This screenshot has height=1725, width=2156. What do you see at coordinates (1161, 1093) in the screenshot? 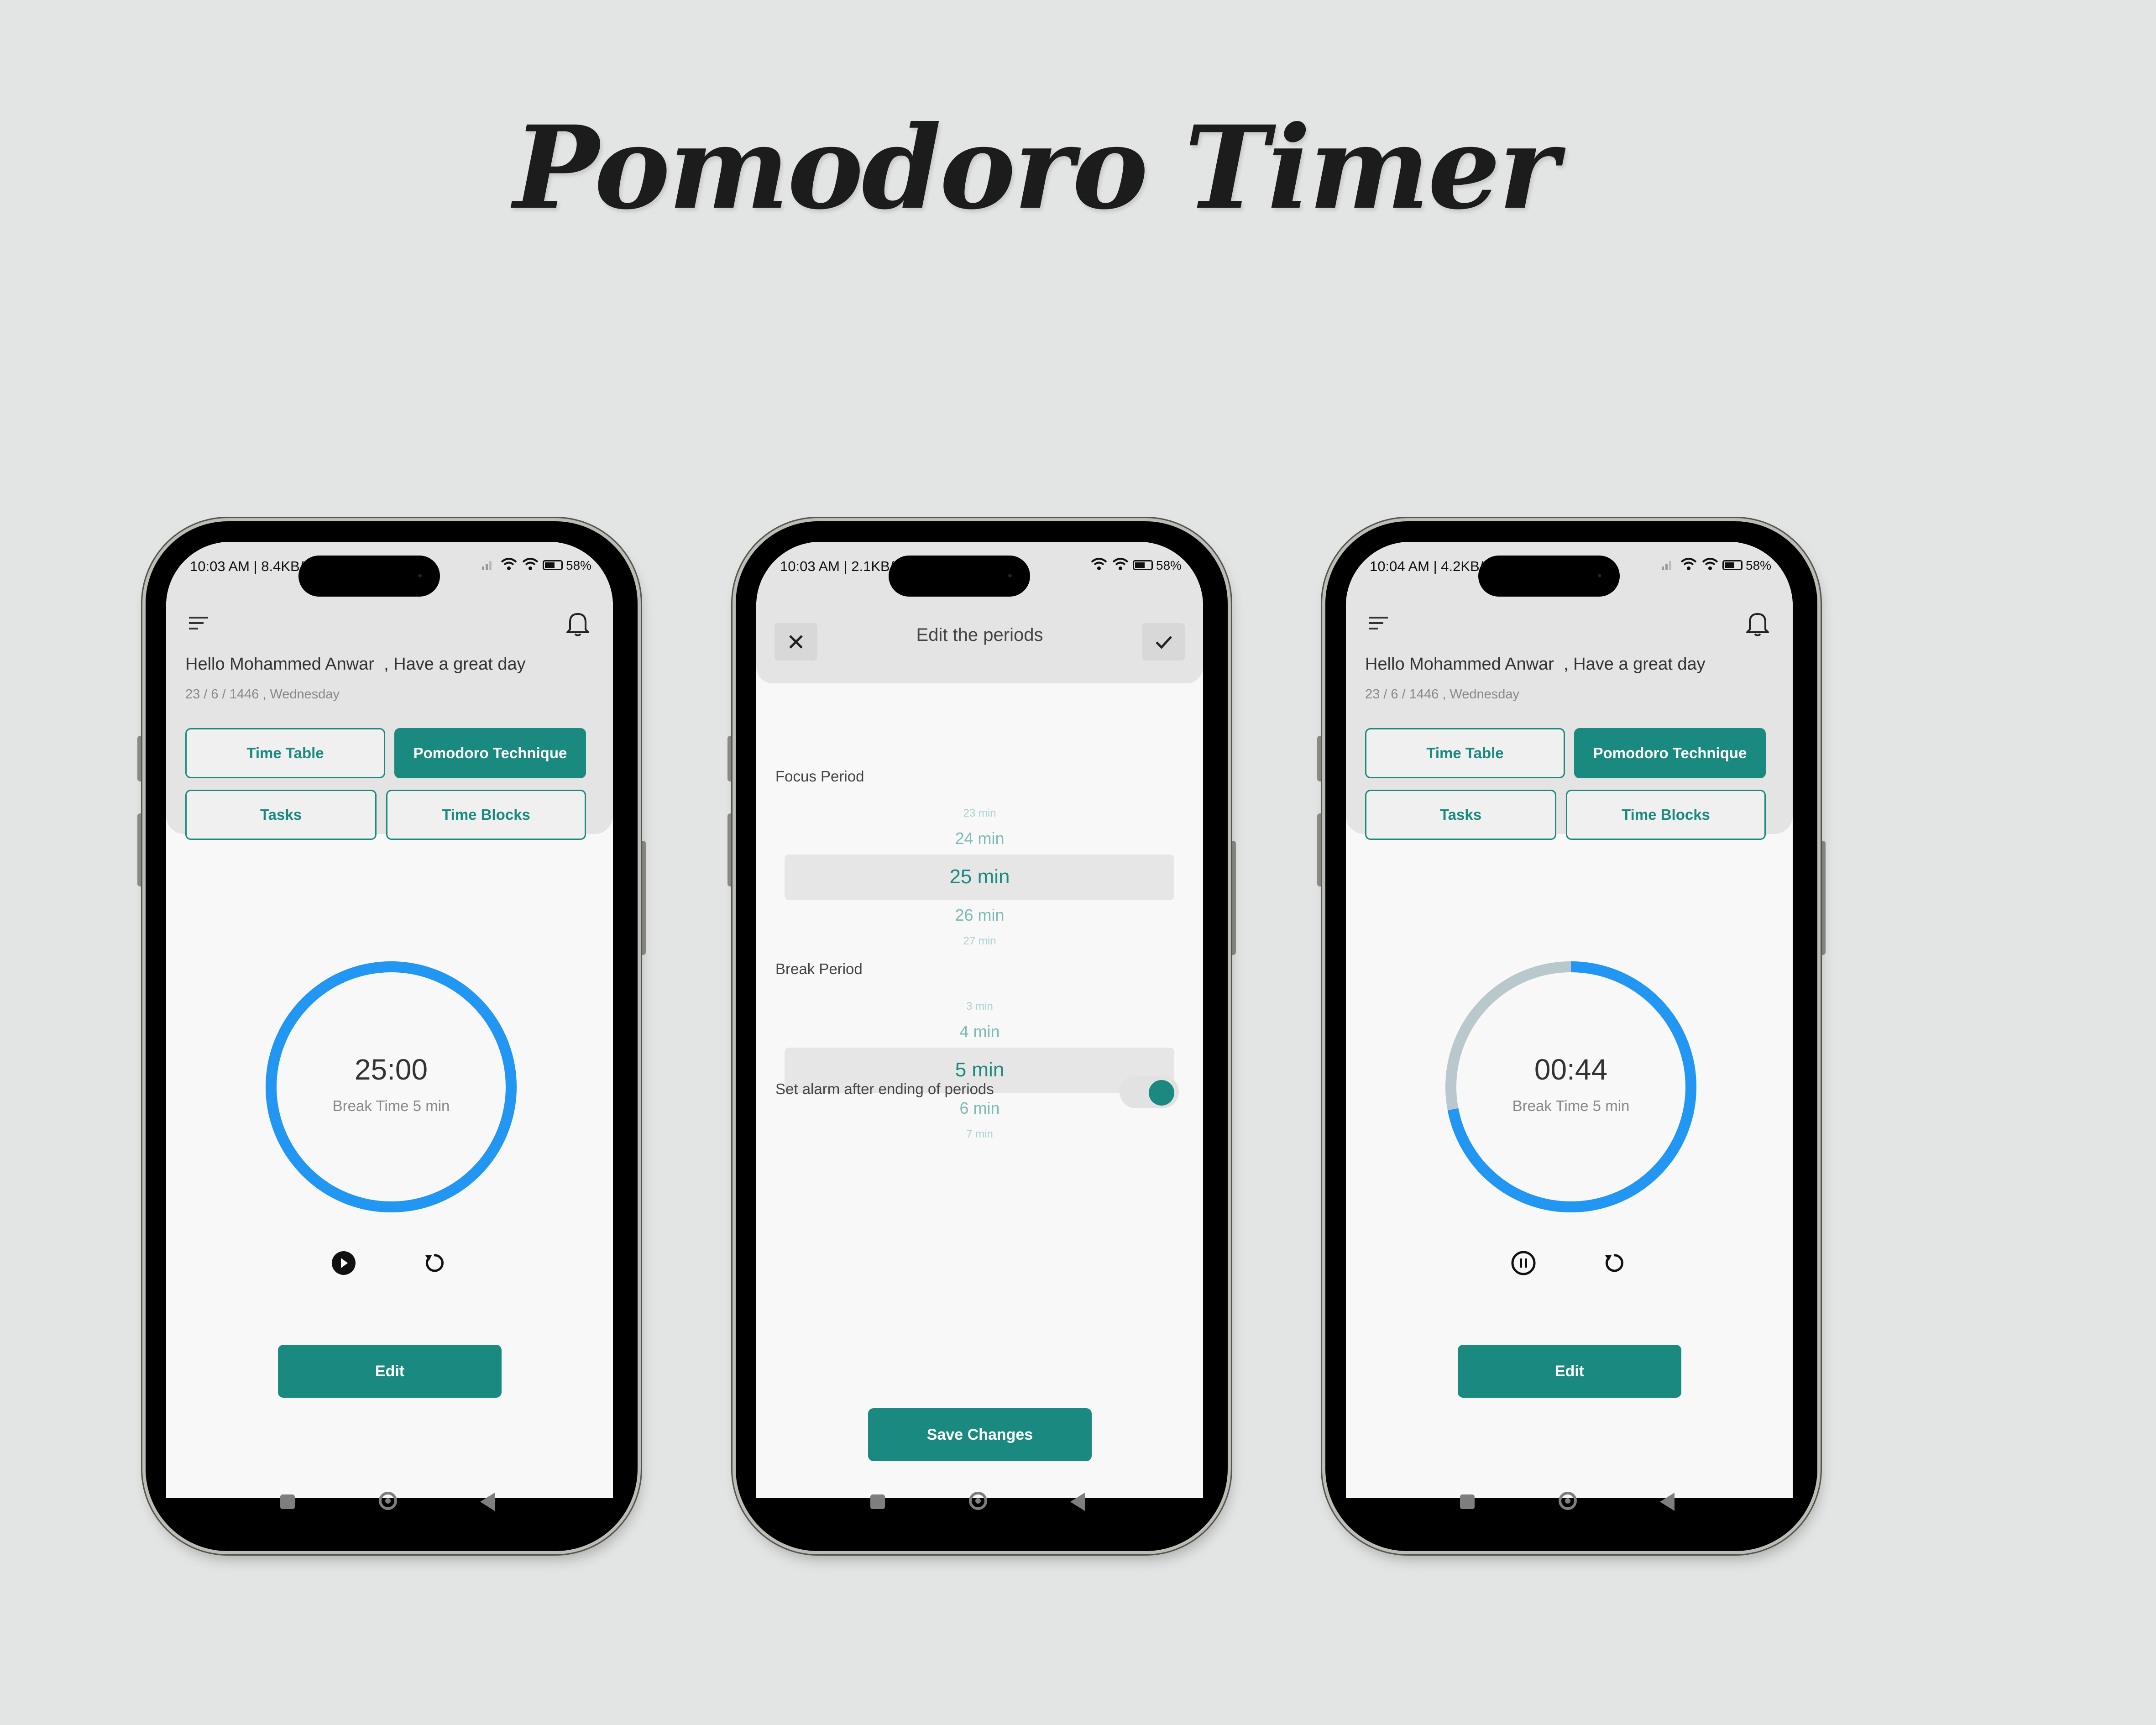
I see `toggle-knob` at bounding box center [1161, 1093].